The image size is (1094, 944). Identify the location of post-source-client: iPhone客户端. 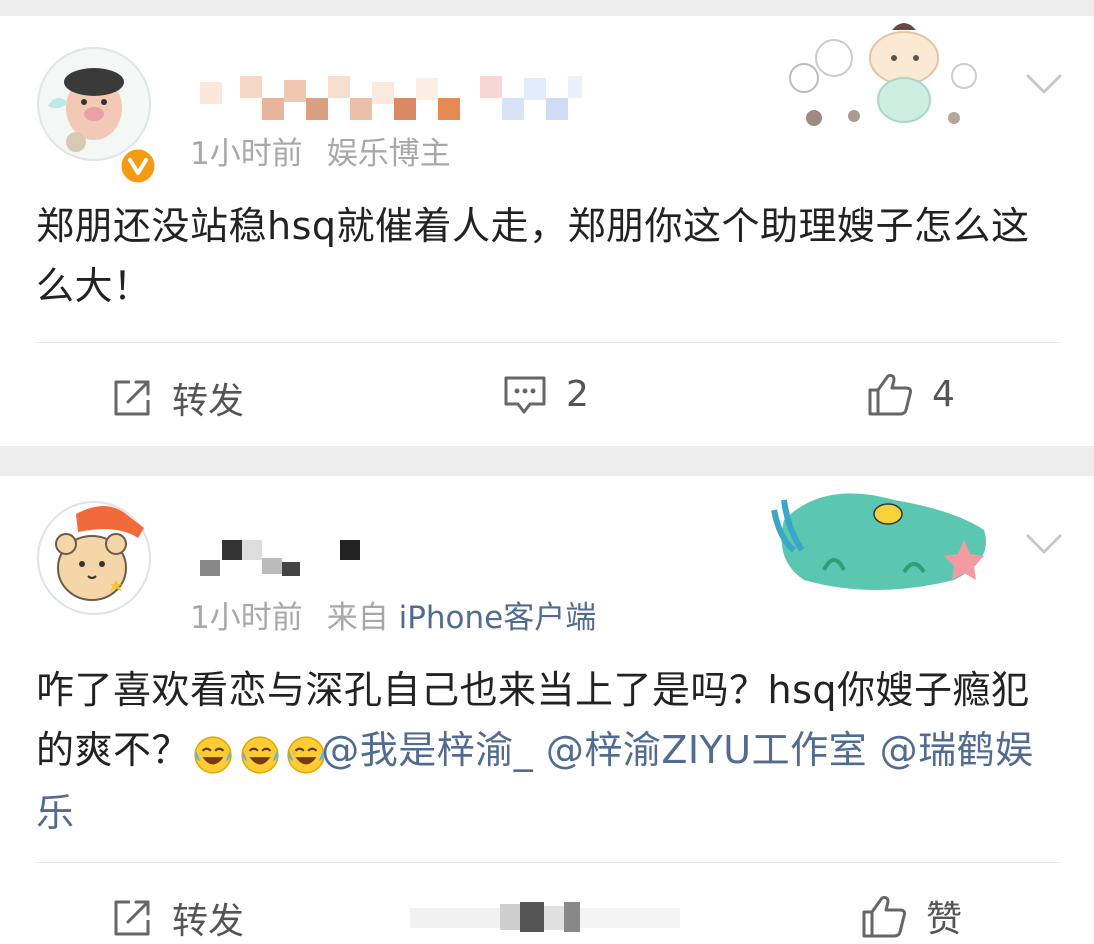
(498, 618).